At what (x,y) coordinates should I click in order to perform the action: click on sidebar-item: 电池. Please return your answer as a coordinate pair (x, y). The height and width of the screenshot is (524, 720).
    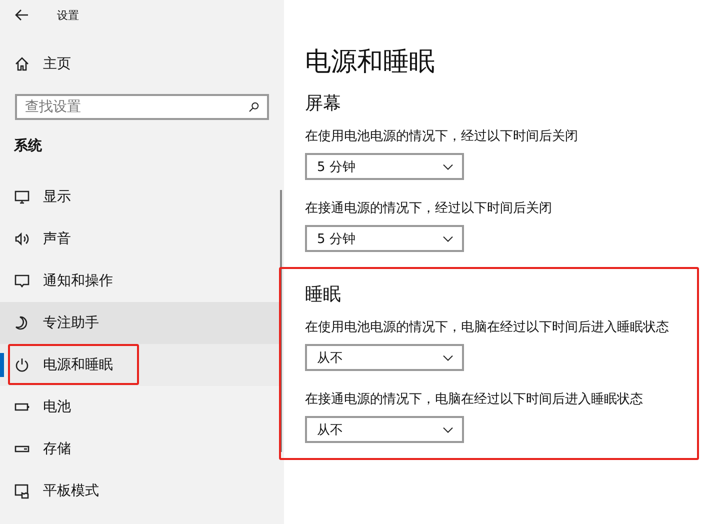
    Looking at the image, I should click on (139, 407).